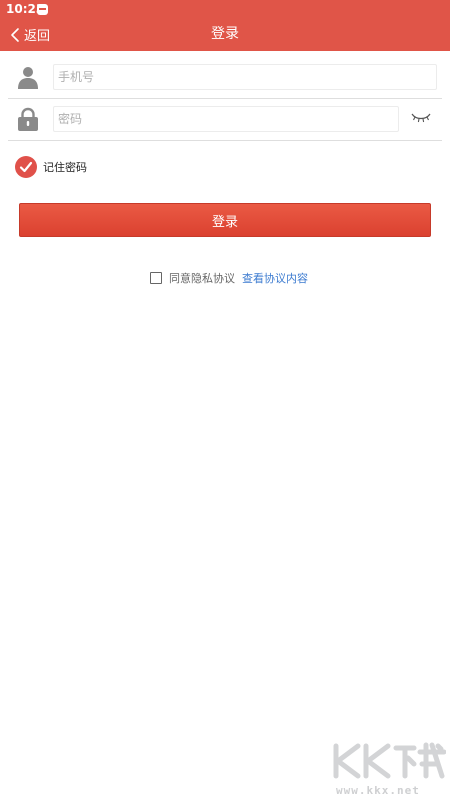  I want to click on watermark-url: www.kkx.net, so click(378, 790).